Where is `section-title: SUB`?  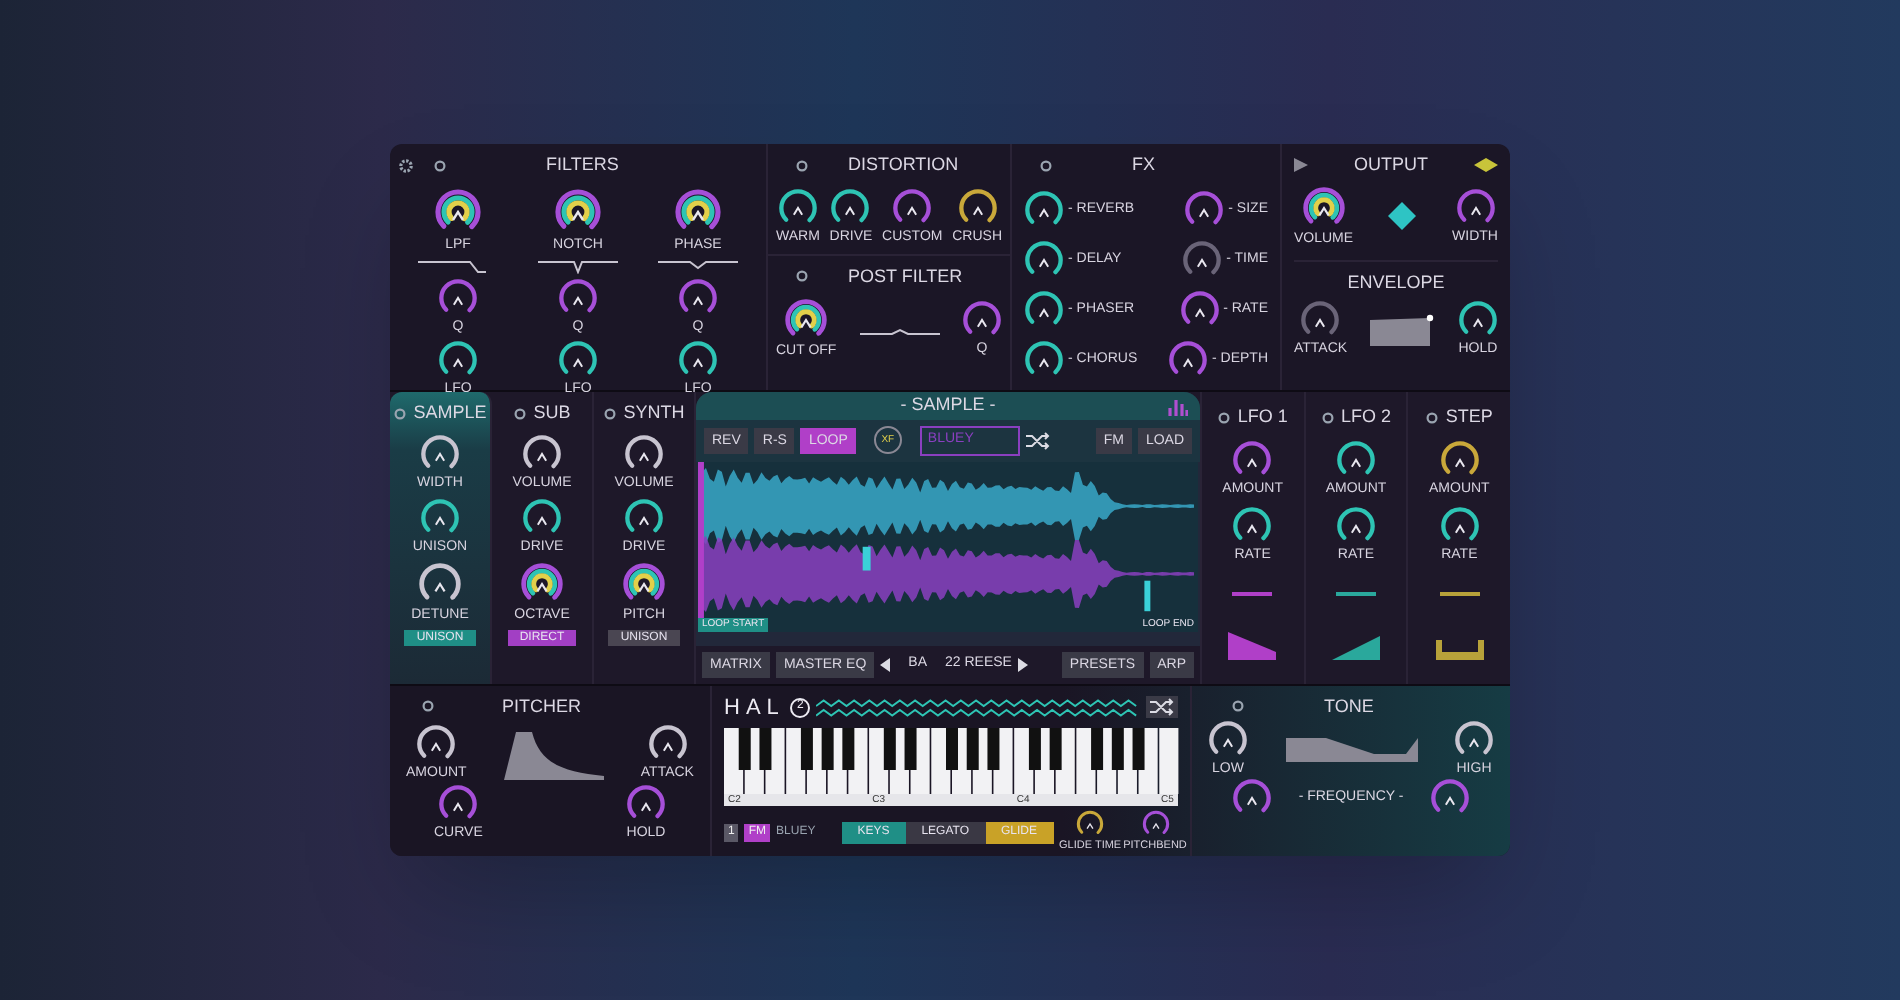 section-title: SUB is located at coordinates (552, 413).